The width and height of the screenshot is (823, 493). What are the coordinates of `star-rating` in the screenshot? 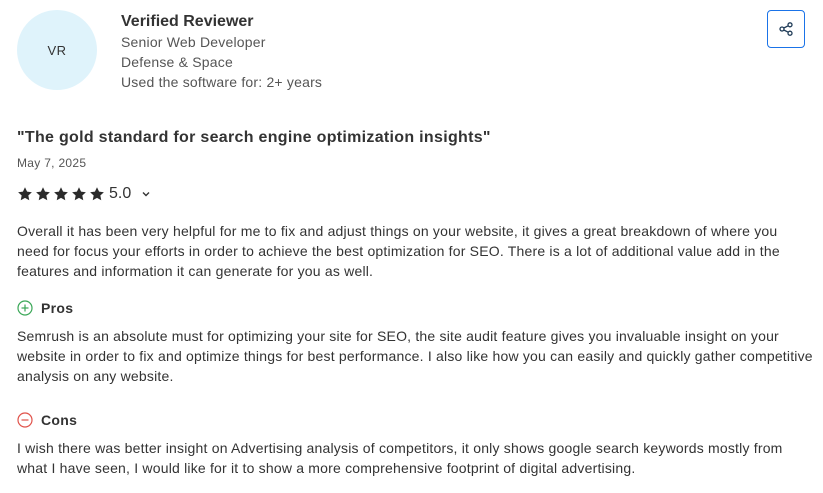 It's located at (62, 194).